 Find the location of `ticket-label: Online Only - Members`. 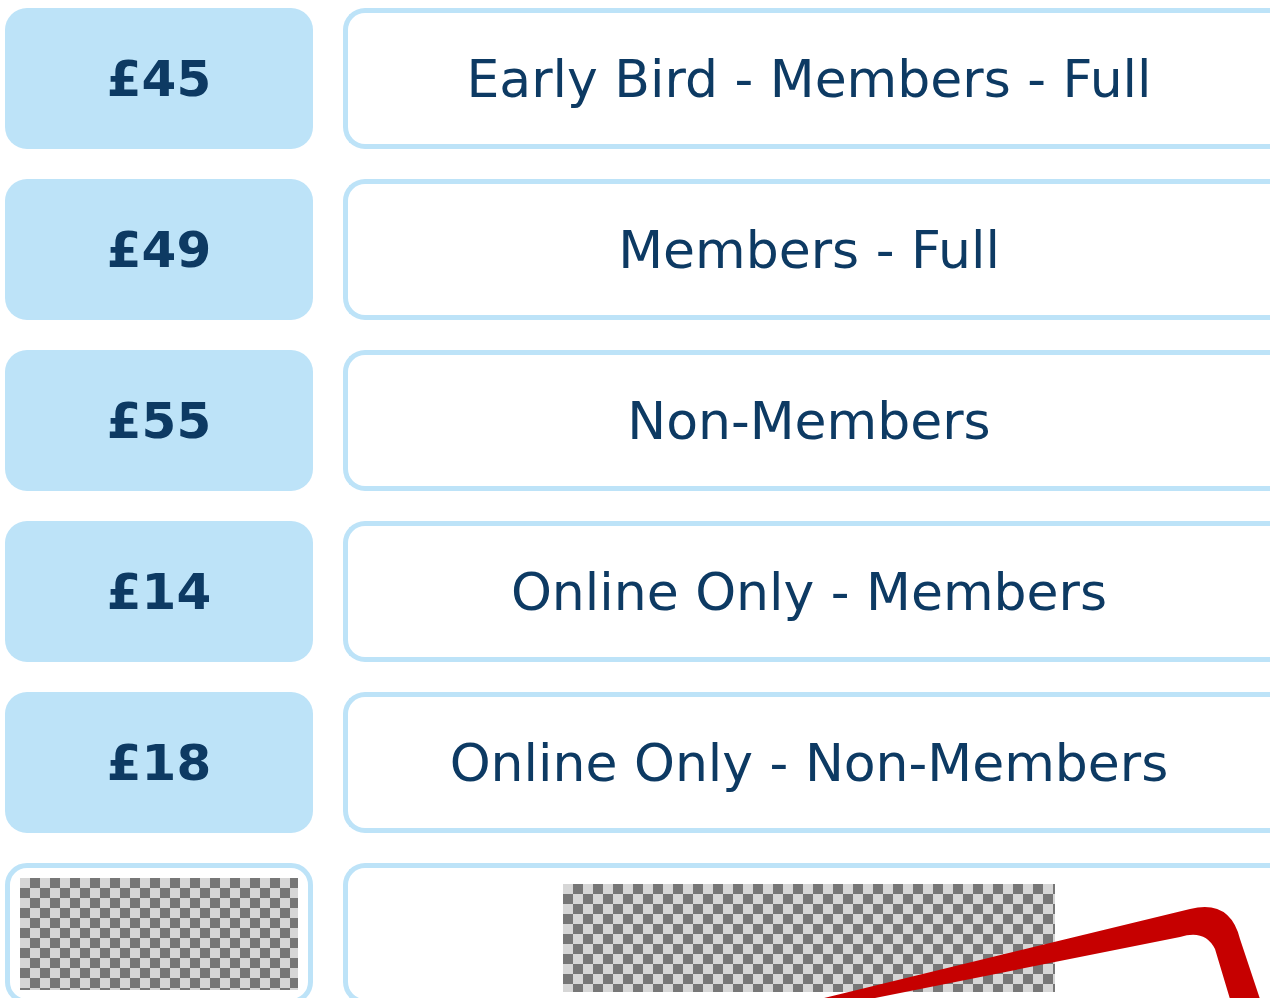

ticket-label: Online Only - Members is located at coordinates (806, 591).